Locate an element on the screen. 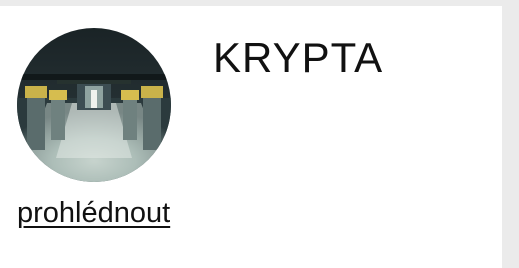  scrollbar-track is located at coordinates (510, 134).